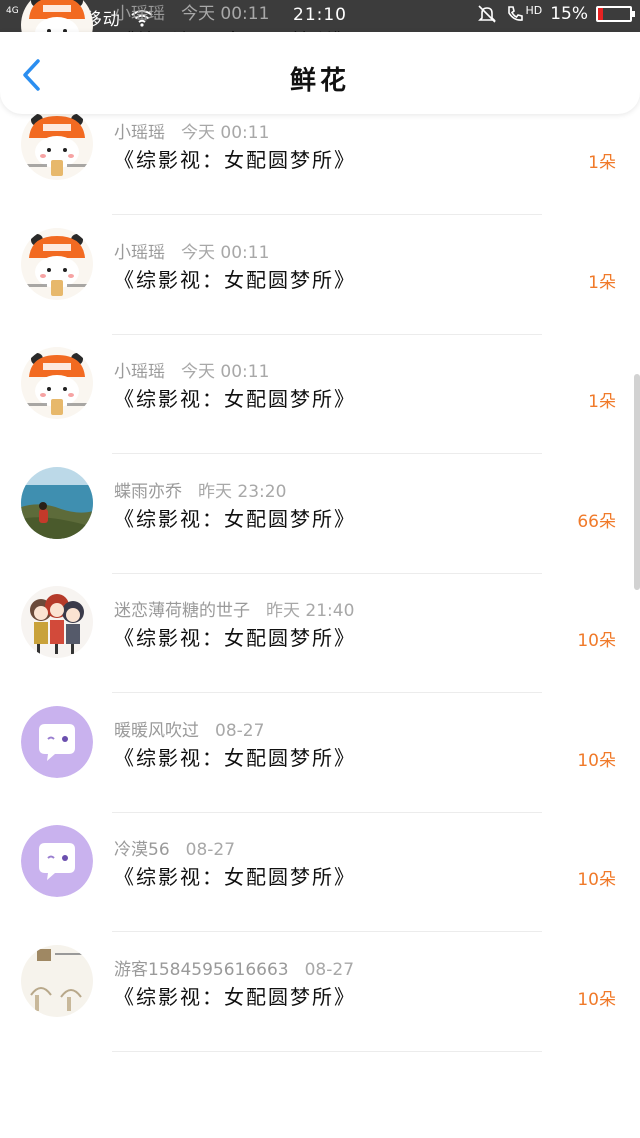 This screenshot has width=640, height=1138. What do you see at coordinates (242, 491) in the screenshot?
I see `timestamp: 昨天 23:20` at bounding box center [242, 491].